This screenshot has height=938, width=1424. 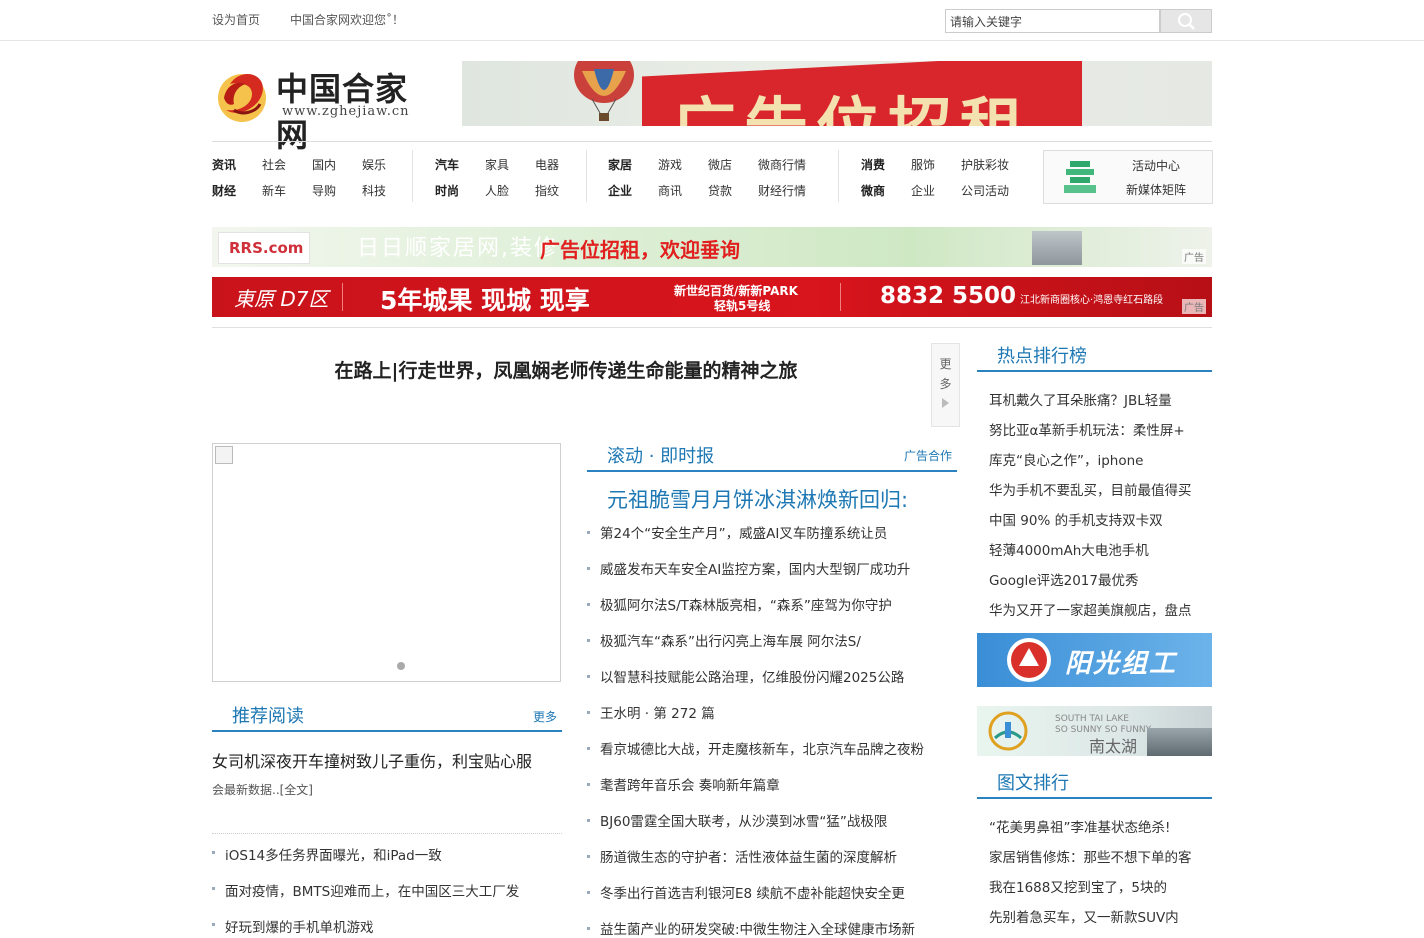 I want to click on logo-url: www.zghejiaw.cn, so click(x=346, y=111).